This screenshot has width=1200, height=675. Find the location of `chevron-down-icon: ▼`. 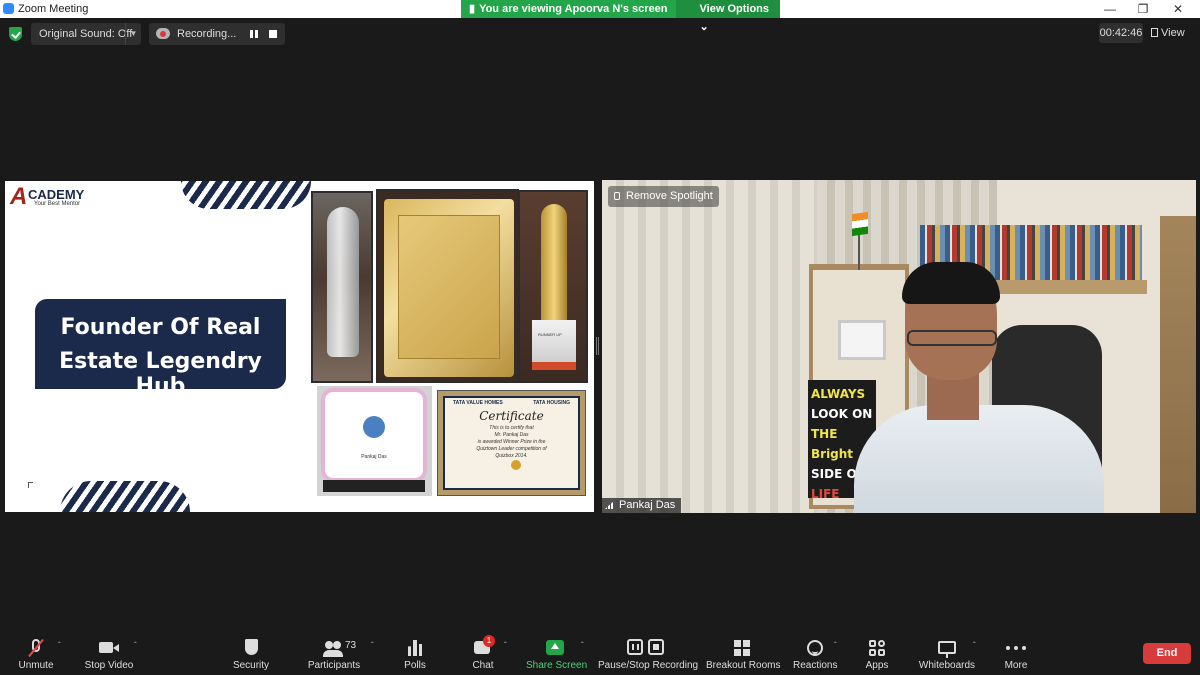

chevron-down-icon: ▼ is located at coordinates (133, 34).